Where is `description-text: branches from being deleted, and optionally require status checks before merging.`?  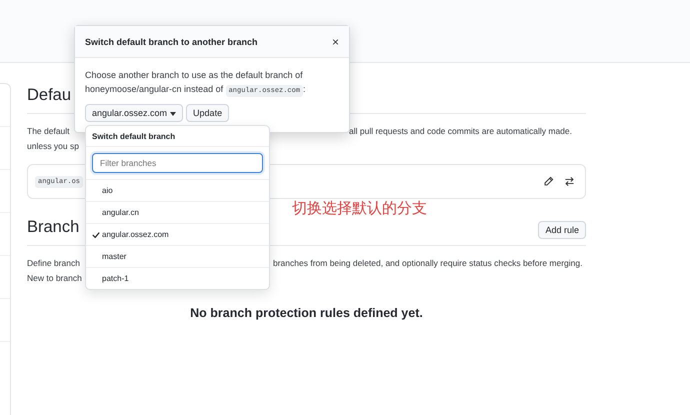
description-text: branches from being deleted, and optionally require status checks before merging. is located at coordinates (427, 263).